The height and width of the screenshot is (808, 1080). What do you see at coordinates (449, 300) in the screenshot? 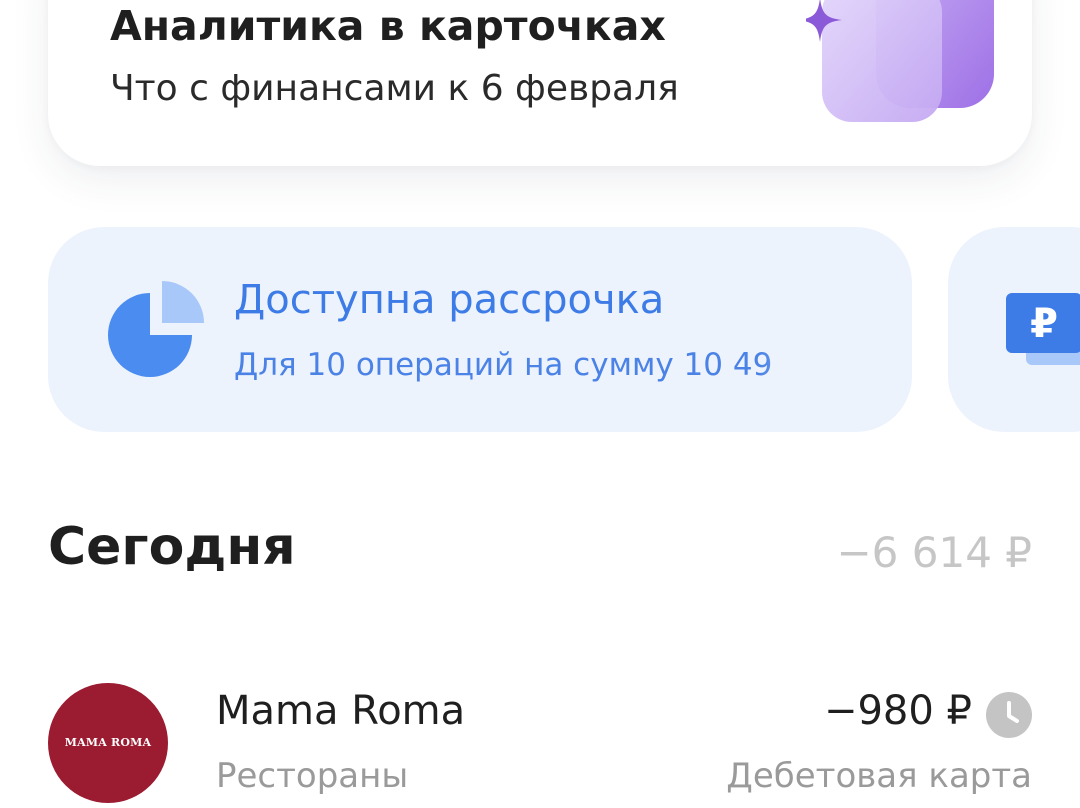
I see `installment-title: Доступна рассрочка` at bounding box center [449, 300].